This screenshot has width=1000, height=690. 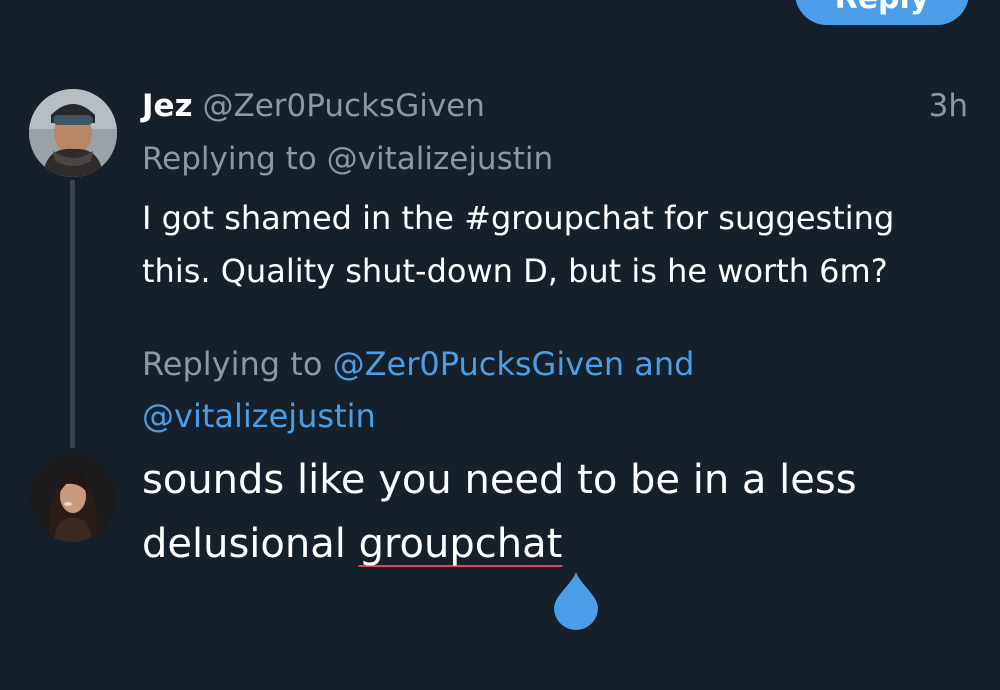 I want to click on avatar, so click(x=73, y=133).